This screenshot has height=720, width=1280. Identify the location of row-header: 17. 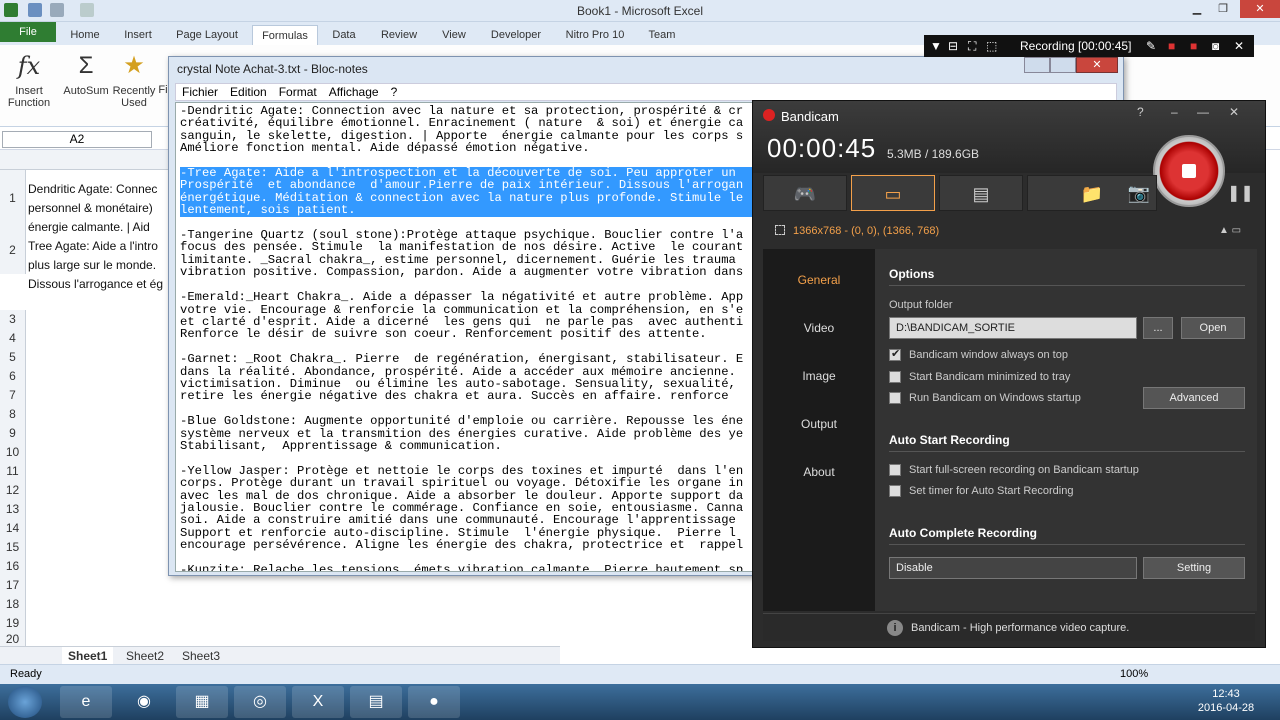
(13, 585).